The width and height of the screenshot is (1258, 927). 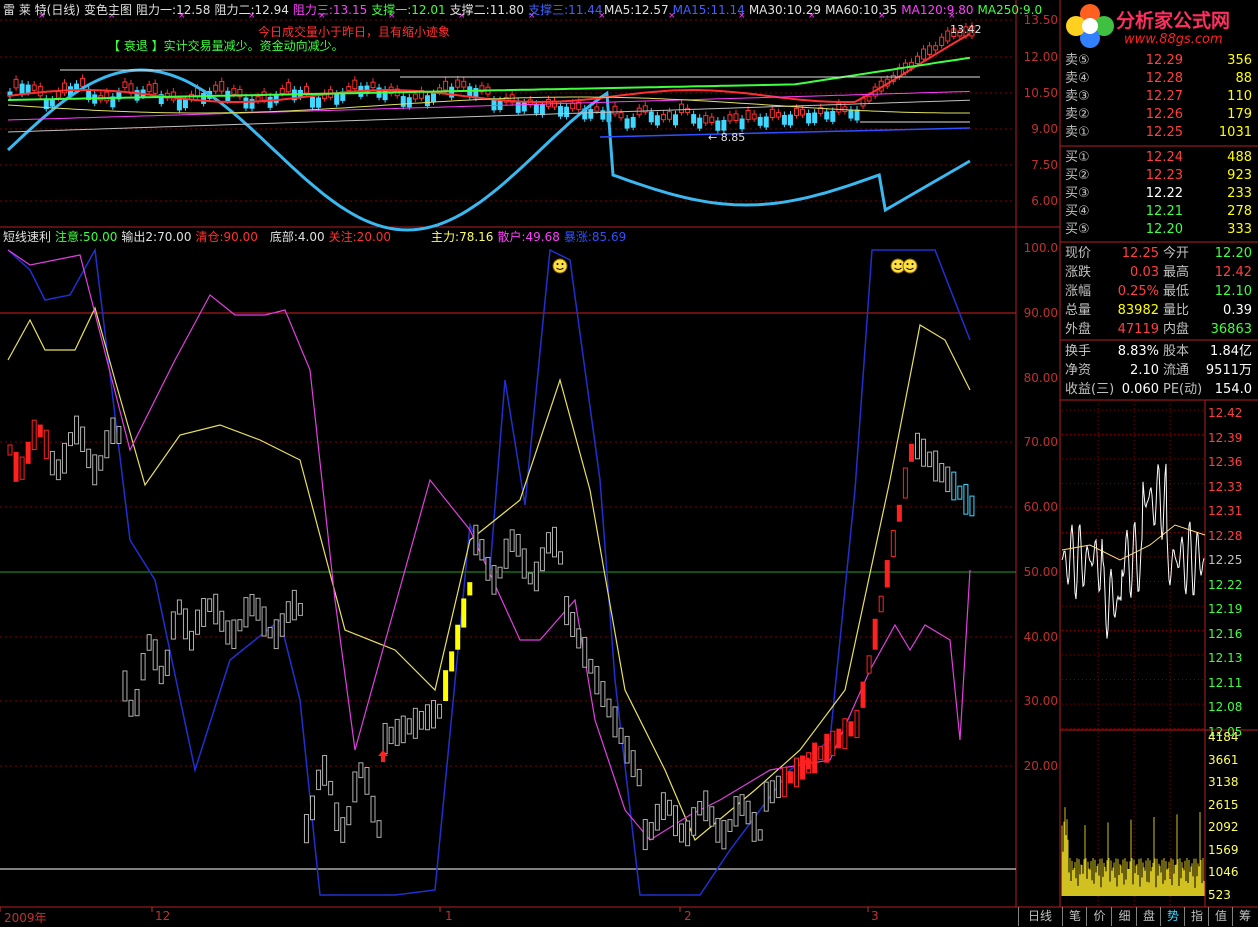 I want to click on buy-level-row: 买④ 12.21 278, so click(x=1159, y=212).